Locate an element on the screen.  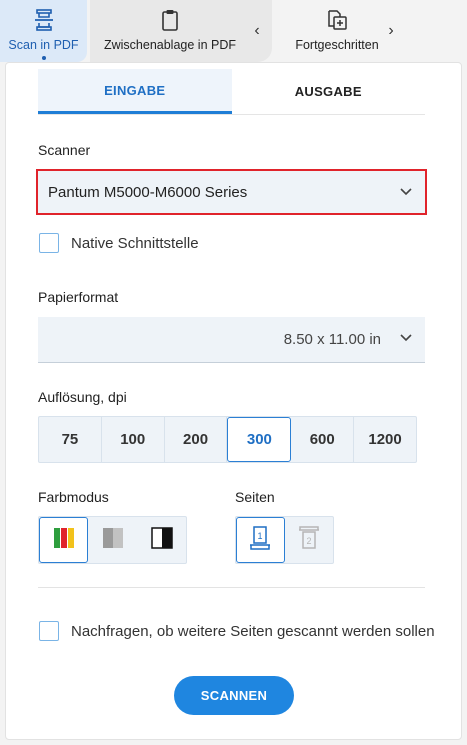
color-mode-icon is located at coordinates (64, 540).